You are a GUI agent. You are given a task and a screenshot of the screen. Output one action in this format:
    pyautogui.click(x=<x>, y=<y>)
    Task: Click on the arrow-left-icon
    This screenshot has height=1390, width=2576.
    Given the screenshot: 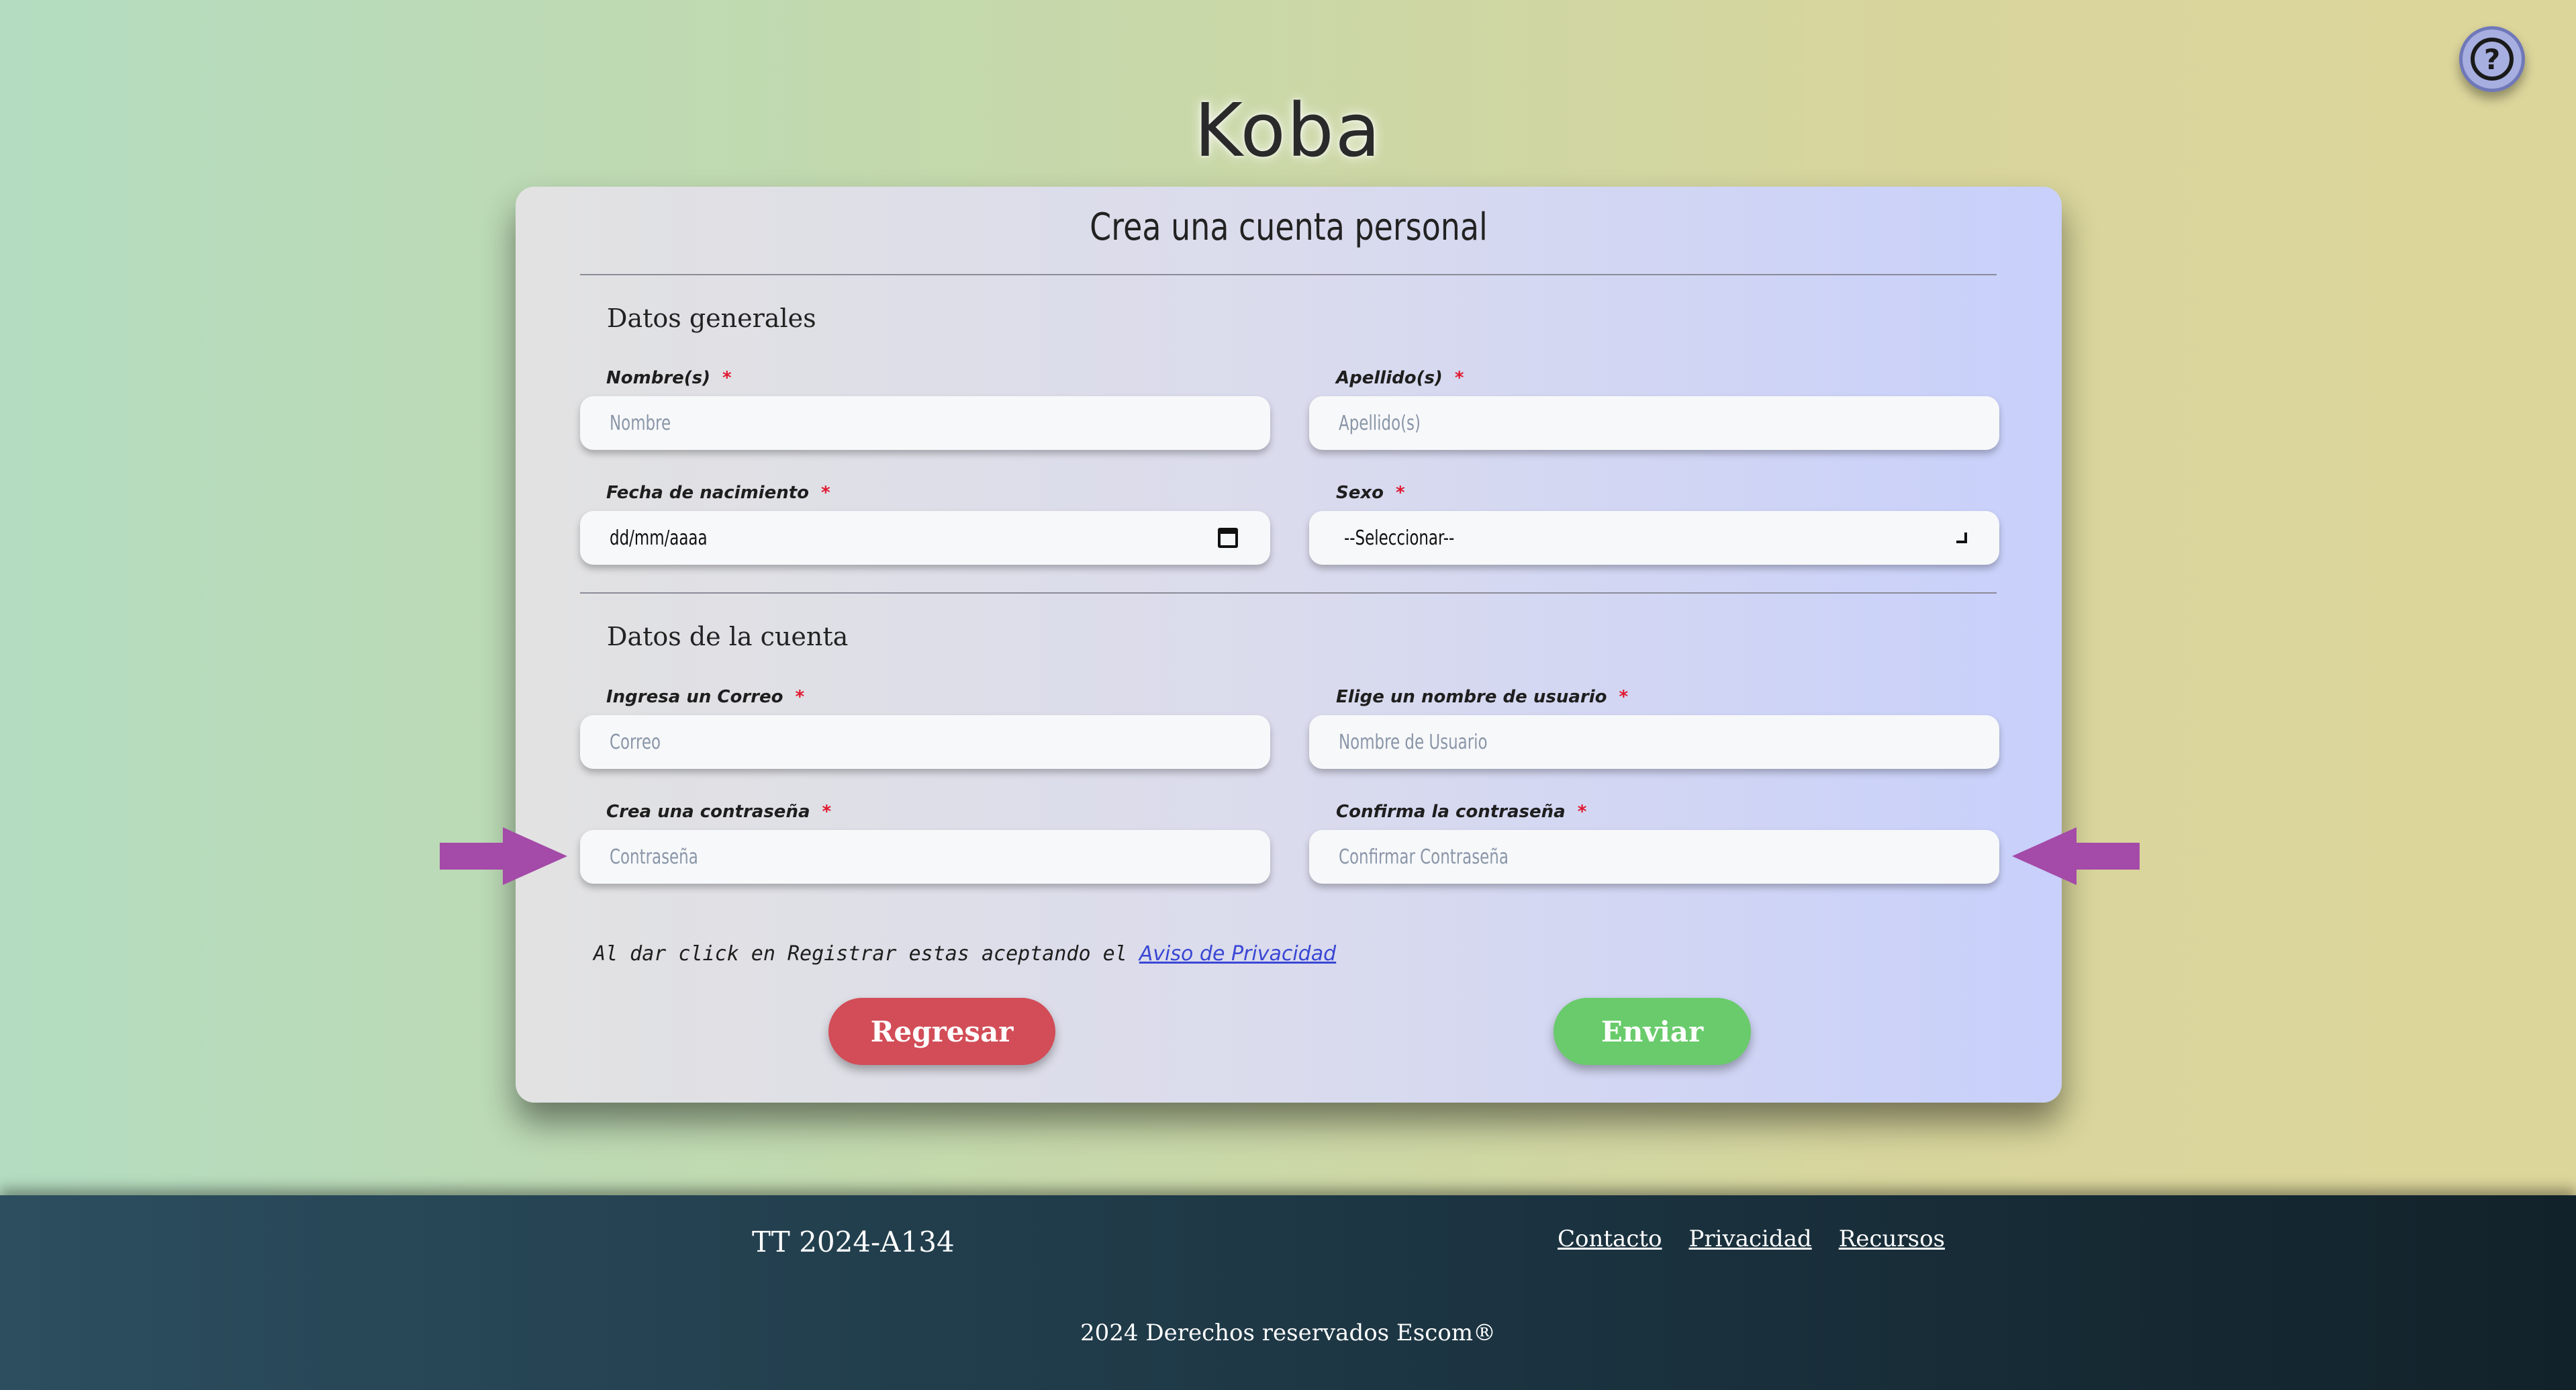 What is the action you would take?
    pyautogui.click(x=2076, y=856)
    